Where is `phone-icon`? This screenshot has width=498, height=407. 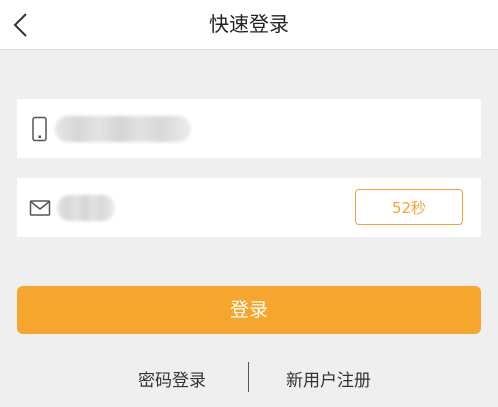 phone-icon is located at coordinates (40, 129).